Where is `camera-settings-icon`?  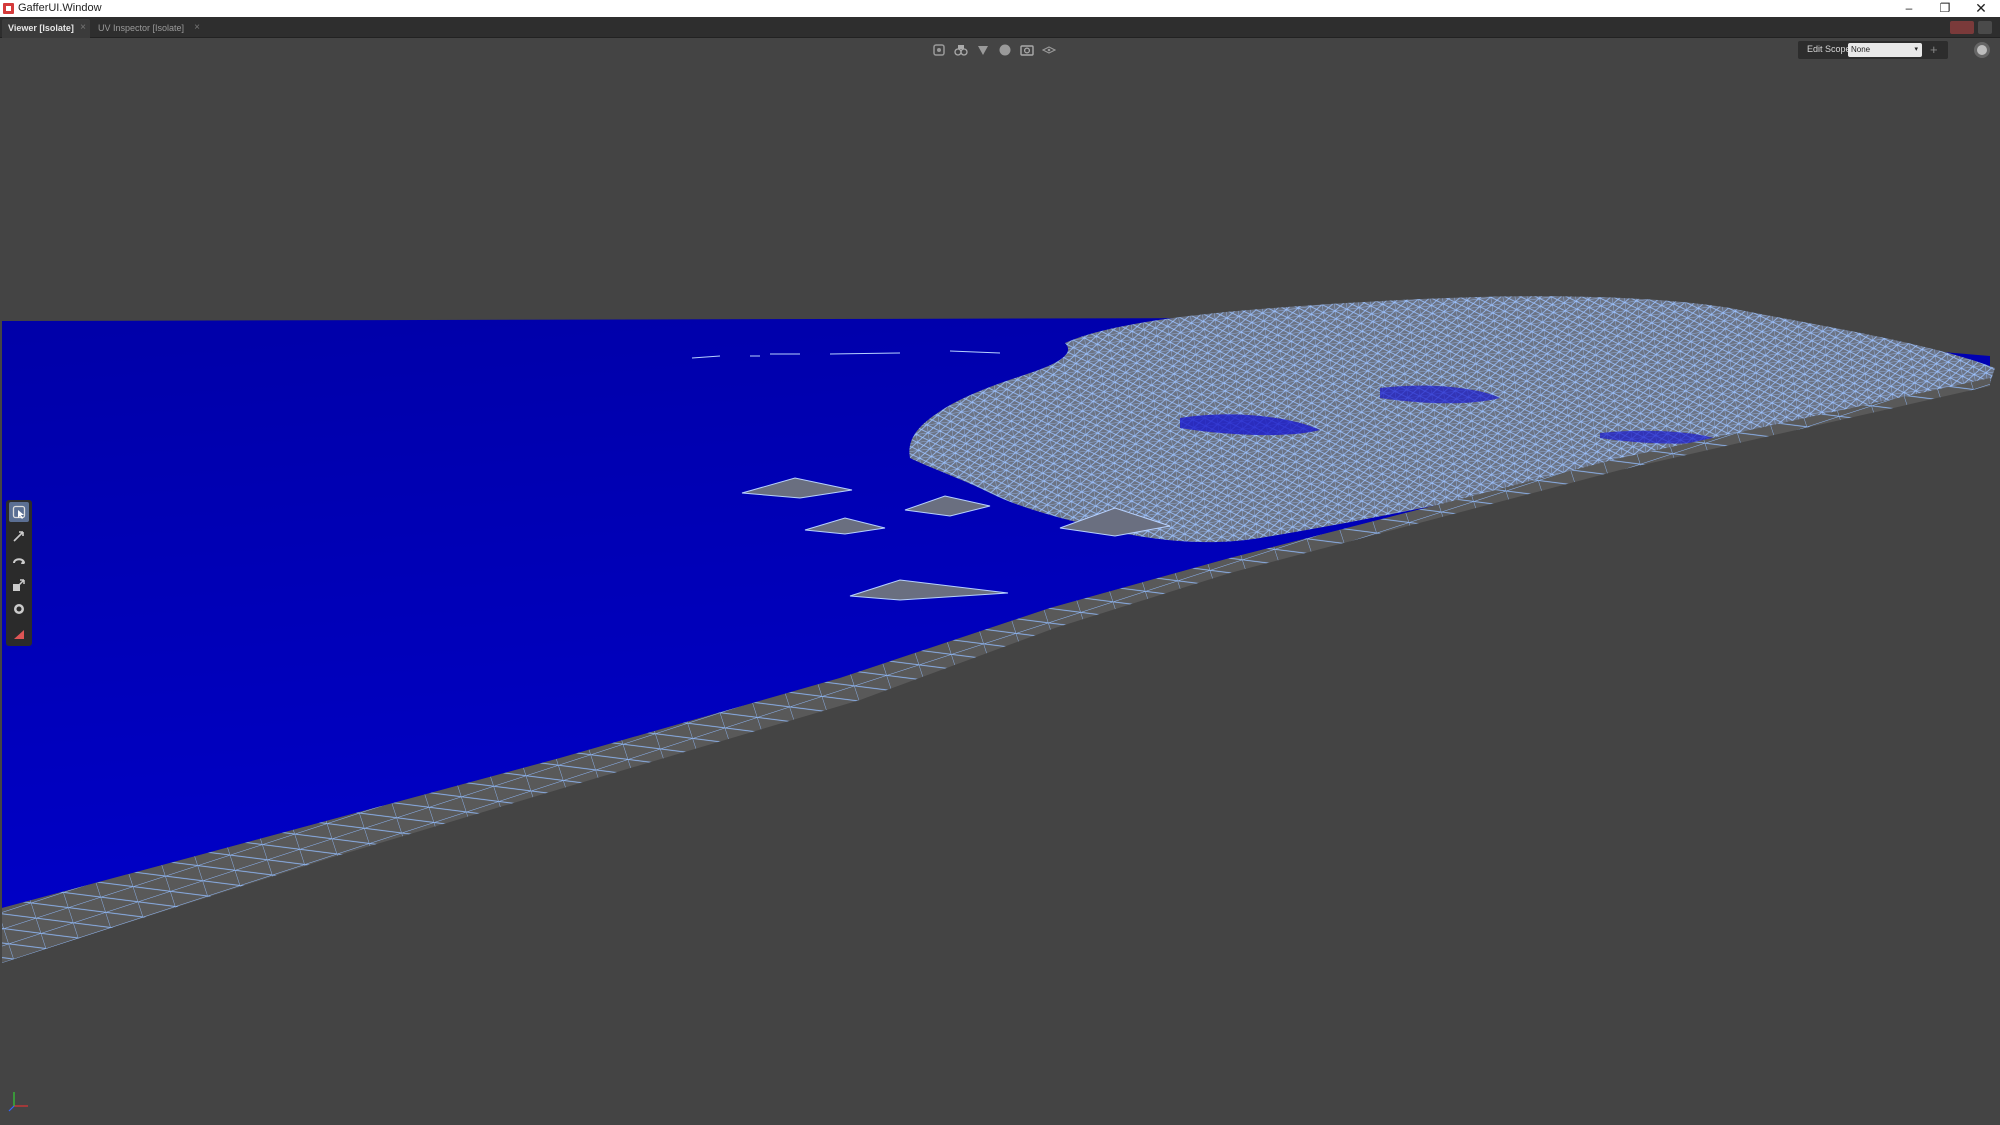 camera-settings-icon is located at coordinates (939, 50).